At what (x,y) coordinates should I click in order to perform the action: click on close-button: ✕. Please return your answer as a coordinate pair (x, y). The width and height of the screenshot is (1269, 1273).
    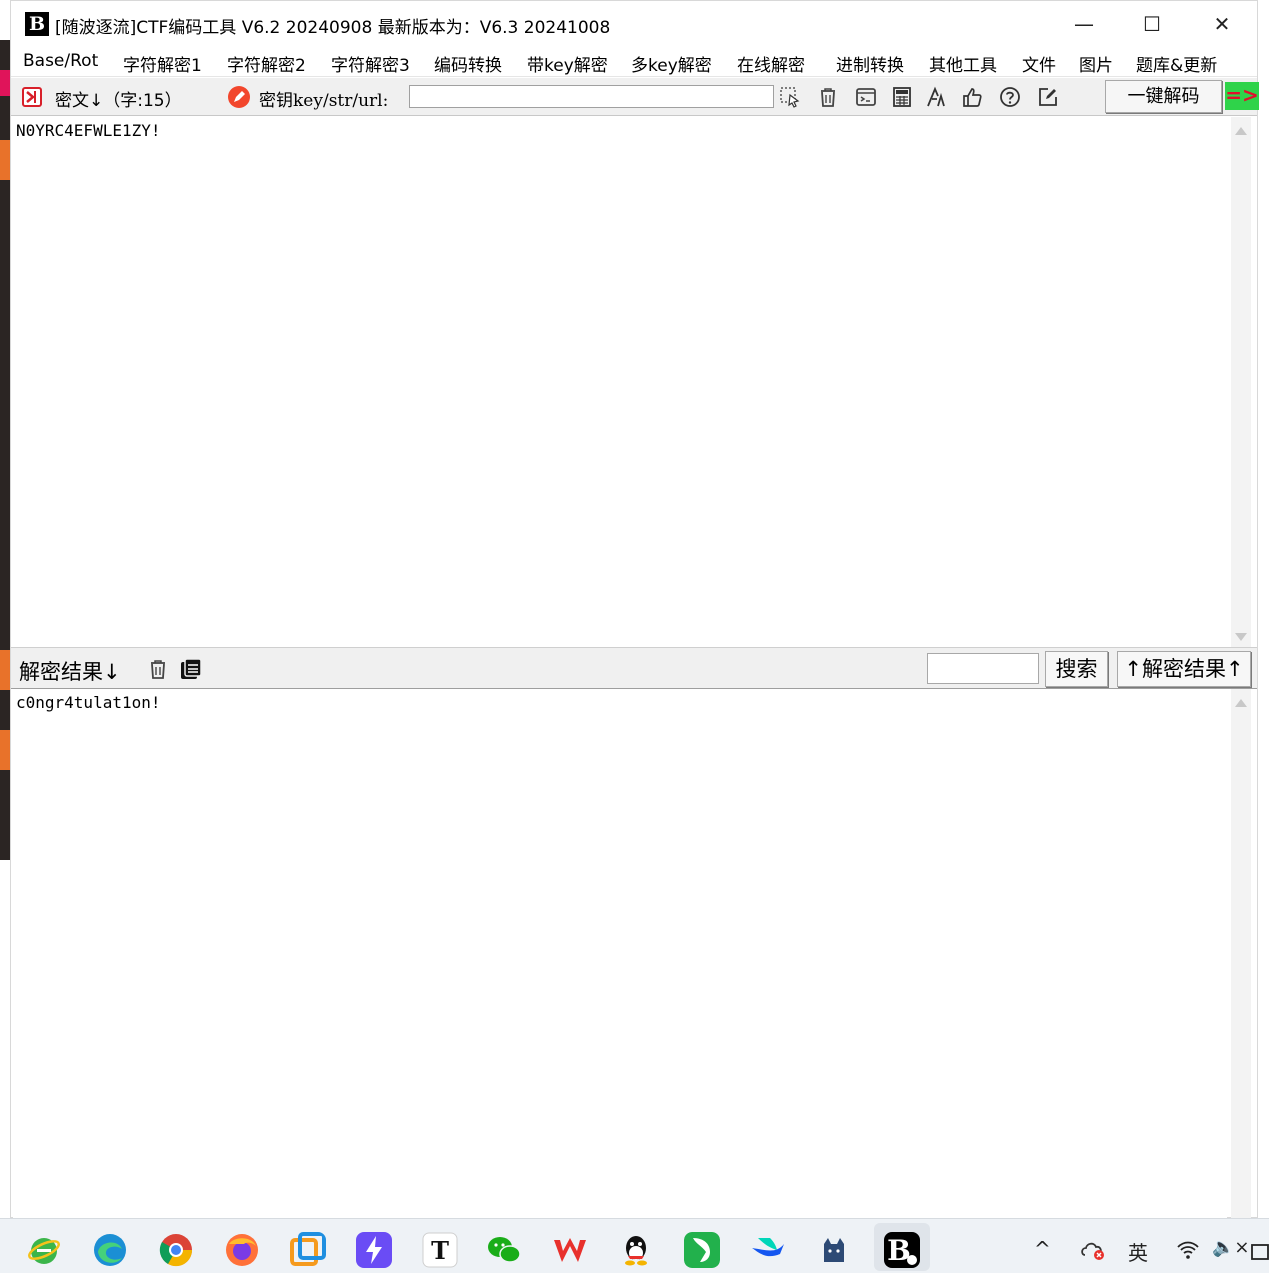
    Looking at the image, I should click on (1222, 24).